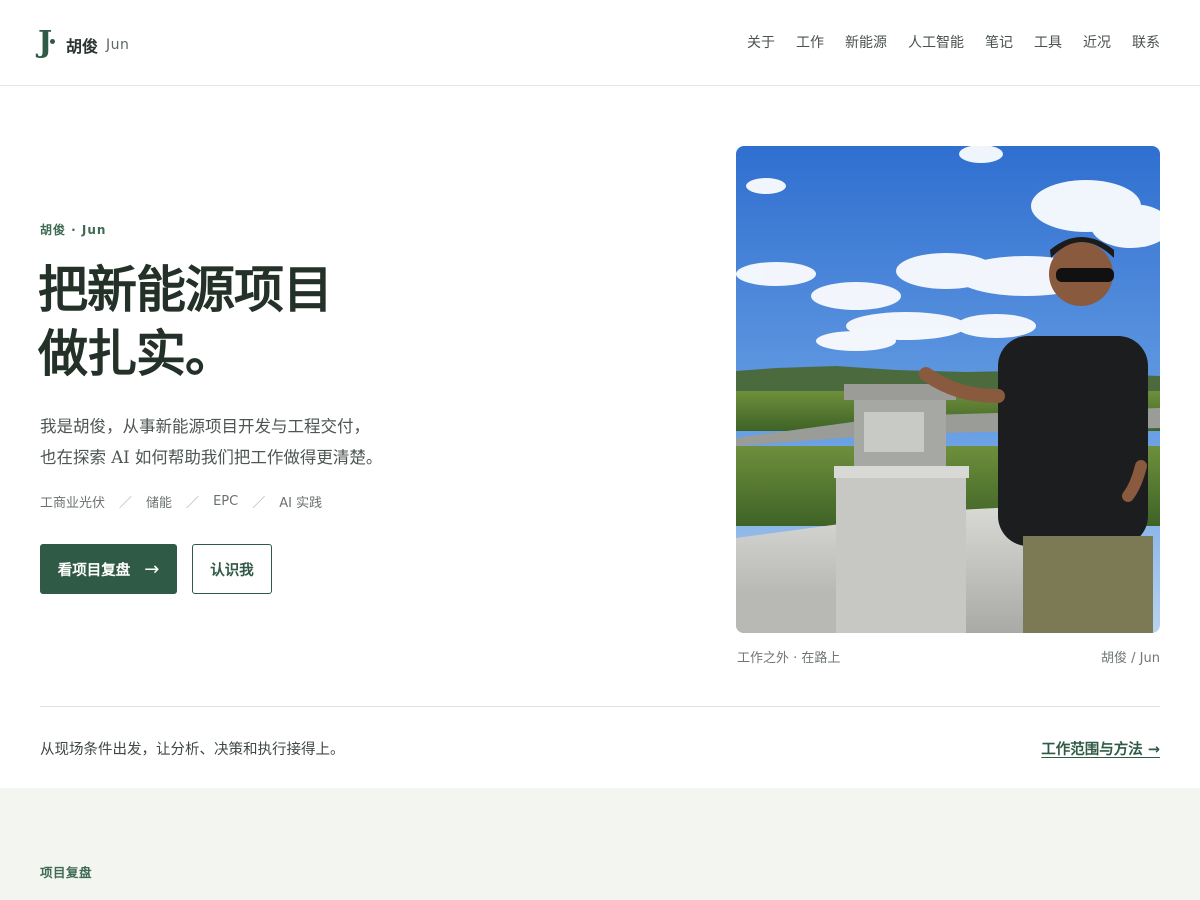  Describe the element at coordinates (761, 42) in the screenshot. I see `nav-about: 关于` at that location.